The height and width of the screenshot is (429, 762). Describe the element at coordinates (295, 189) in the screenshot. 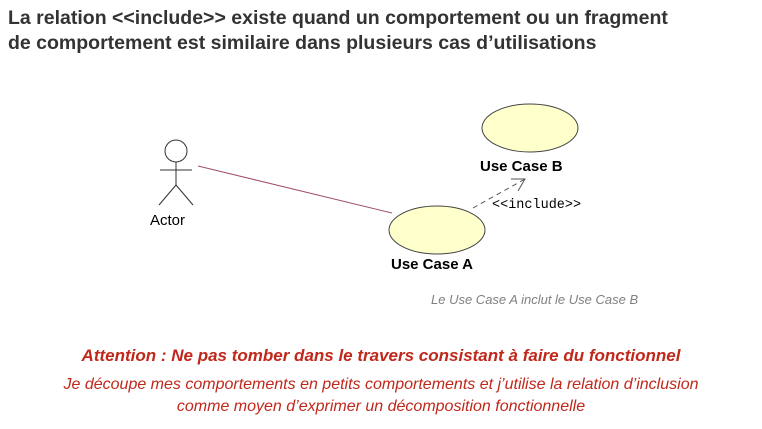

I see `association-line` at that location.